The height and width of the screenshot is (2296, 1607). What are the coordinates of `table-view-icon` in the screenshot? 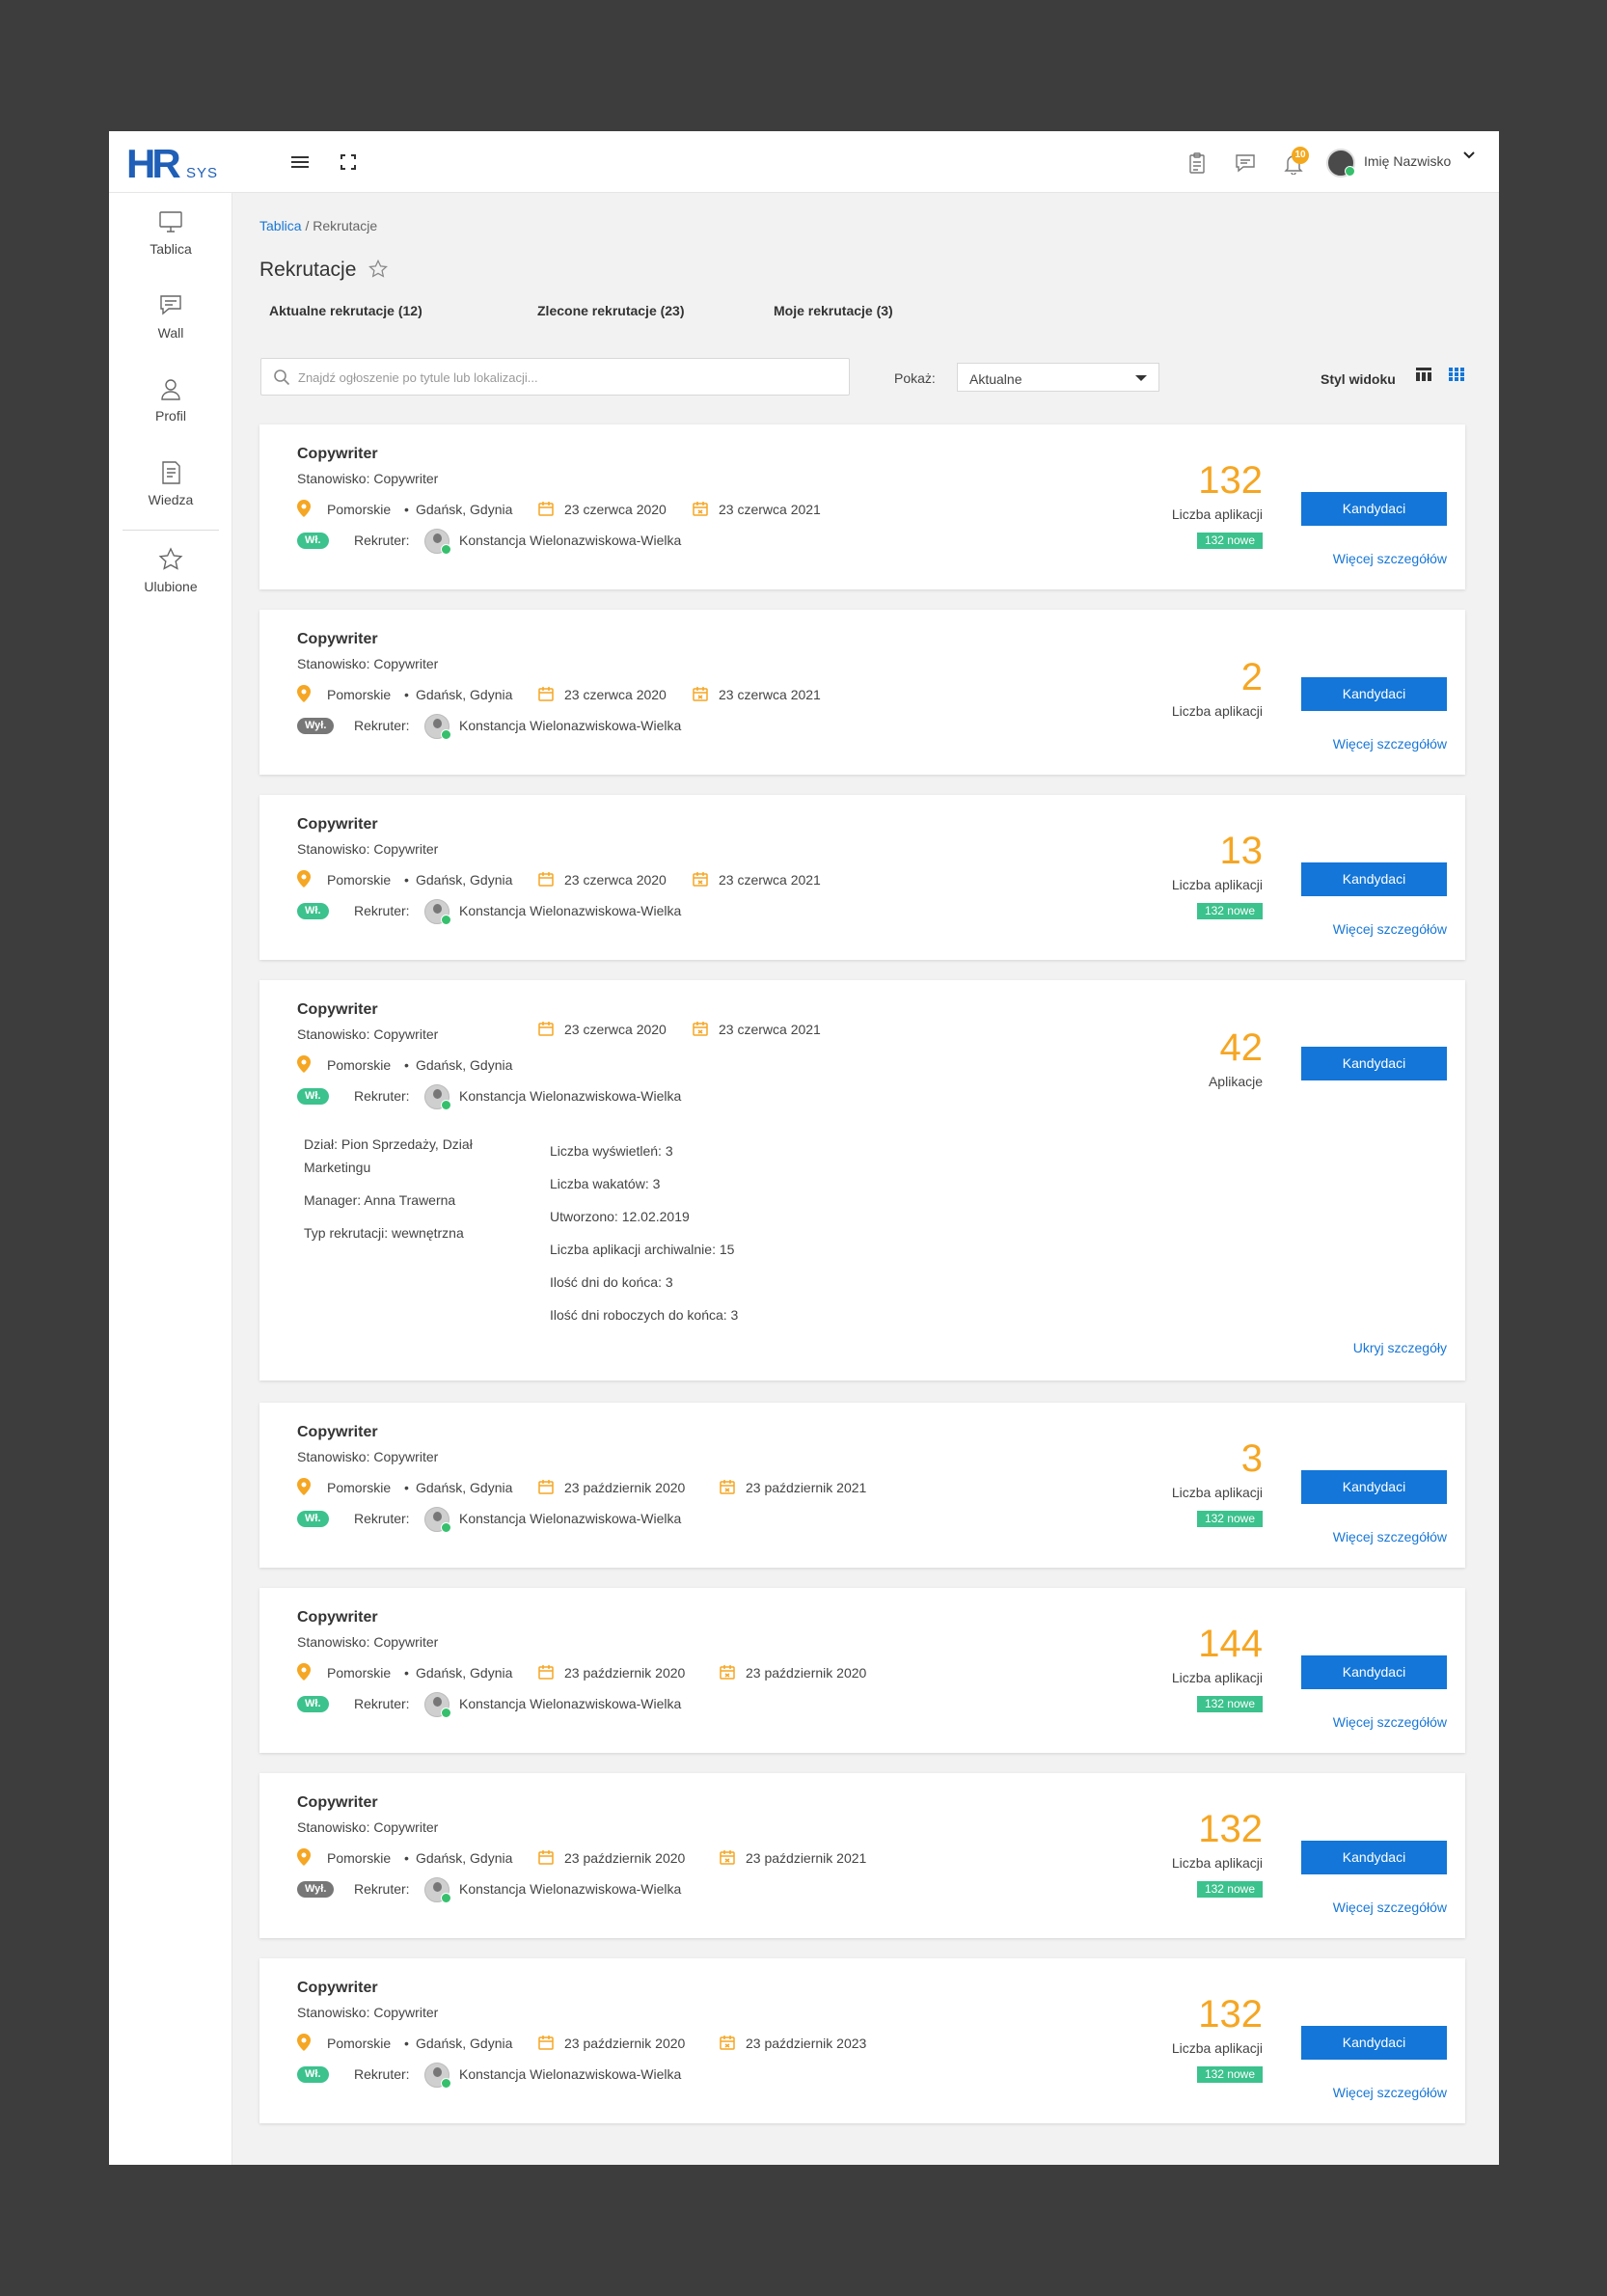 It's located at (1424, 375).